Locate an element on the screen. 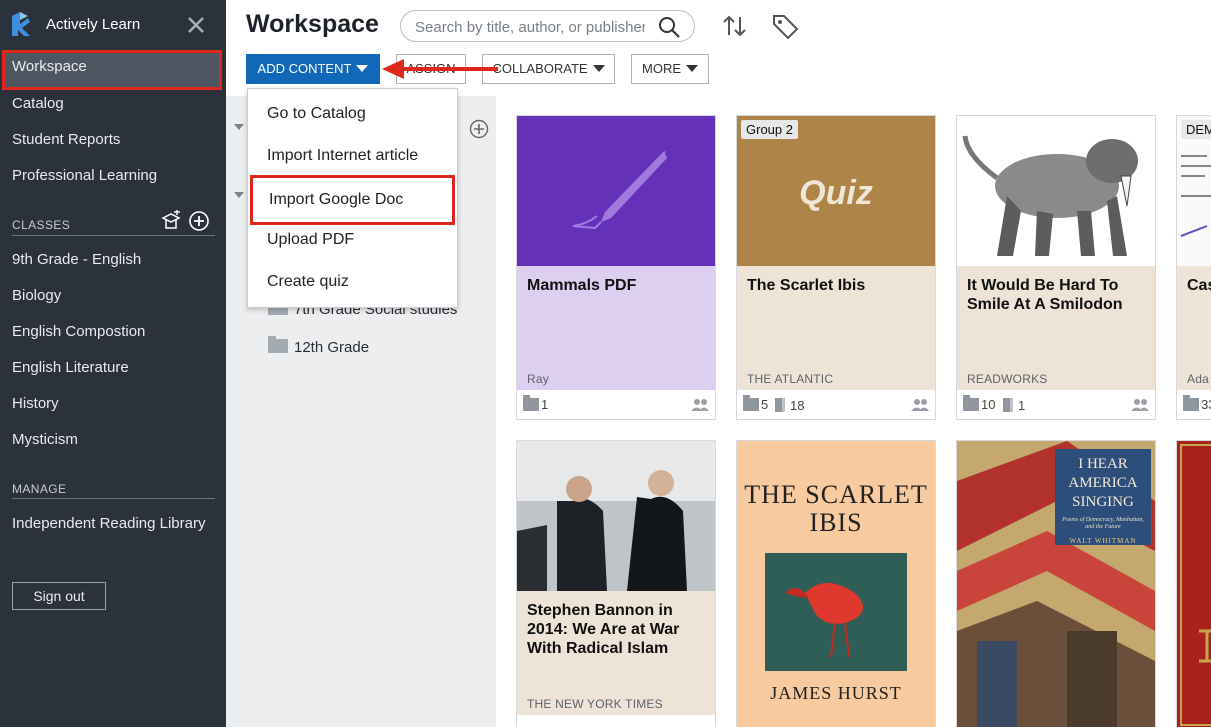 The width and height of the screenshot is (1211, 727). group-badge: Group 2 is located at coordinates (769, 129).